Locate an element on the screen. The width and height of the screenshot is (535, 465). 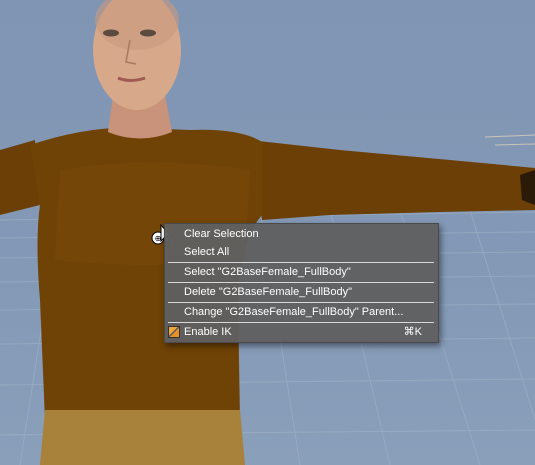
left-eye is located at coordinates (111, 33).